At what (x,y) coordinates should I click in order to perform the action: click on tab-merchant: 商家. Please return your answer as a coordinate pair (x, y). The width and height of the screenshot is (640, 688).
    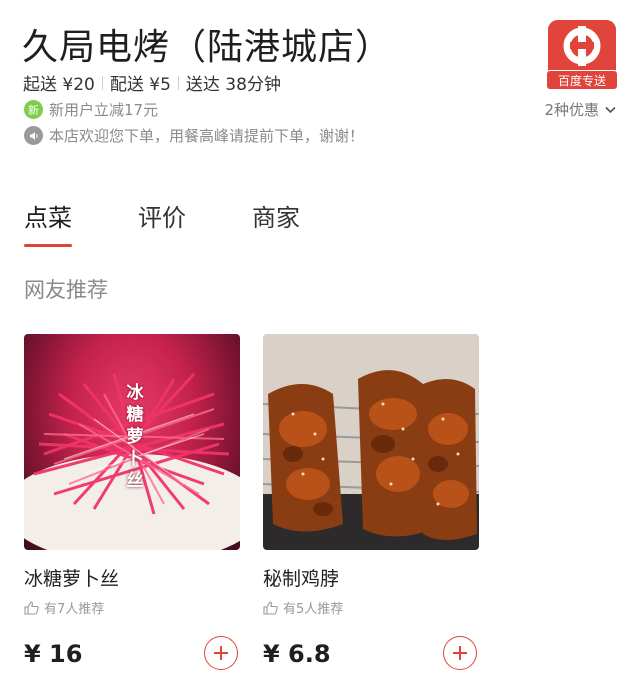
    Looking at the image, I should click on (276, 215).